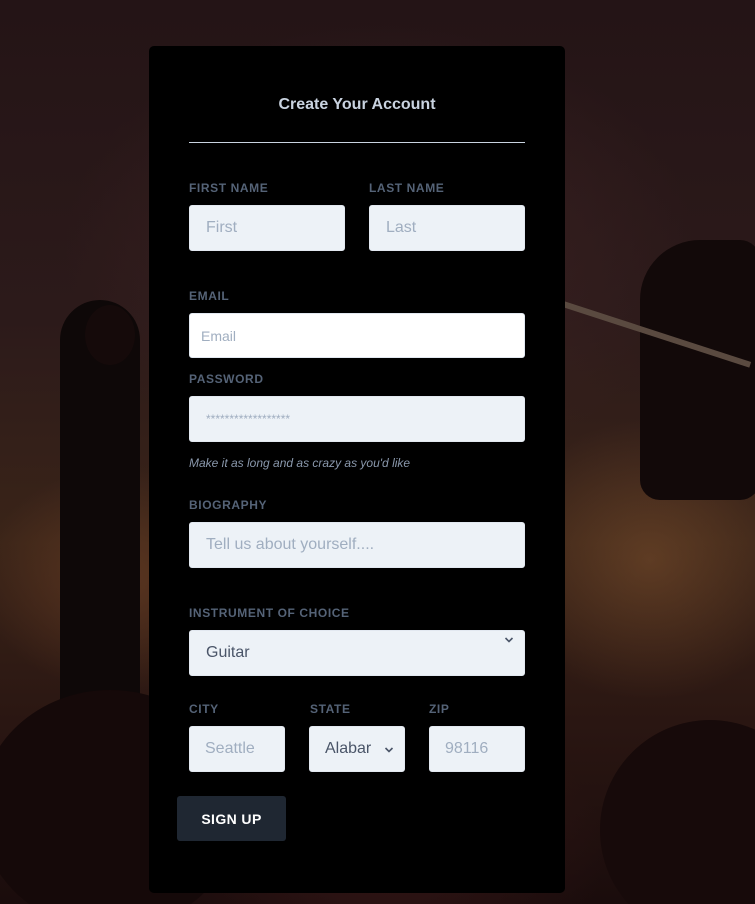 Image resolution: width=755 pixels, height=904 pixels. I want to click on biography-input, so click(357, 545).